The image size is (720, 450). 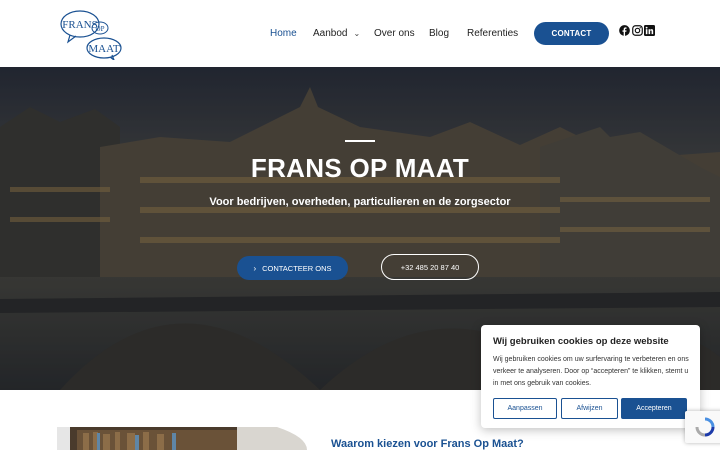 What do you see at coordinates (589, 408) in the screenshot?
I see `cookie-reject-button: Afwijzen` at bounding box center [589, 408].